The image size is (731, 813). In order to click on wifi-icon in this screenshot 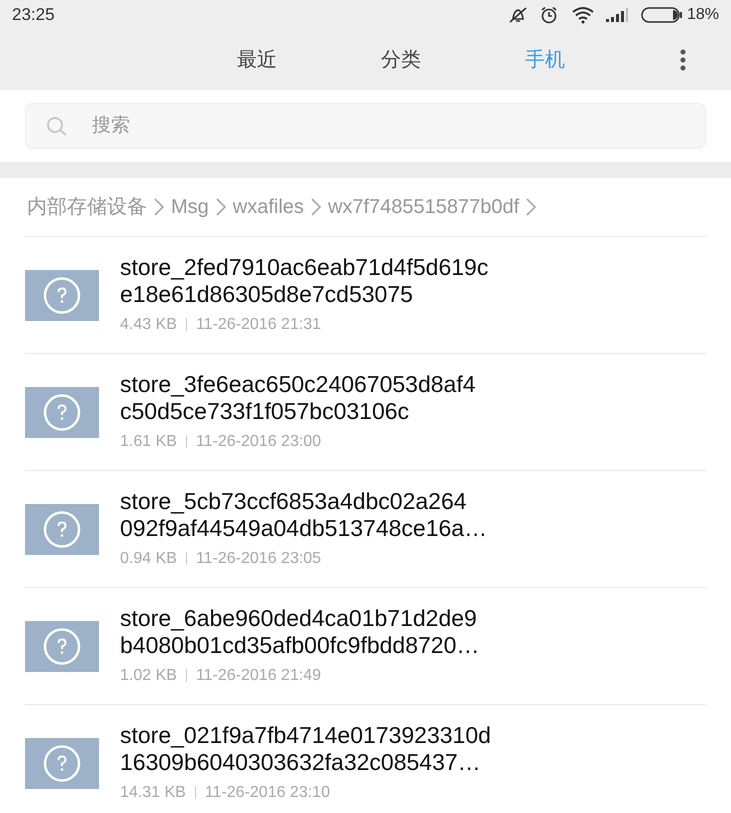, I will do `click(582, 15)`.